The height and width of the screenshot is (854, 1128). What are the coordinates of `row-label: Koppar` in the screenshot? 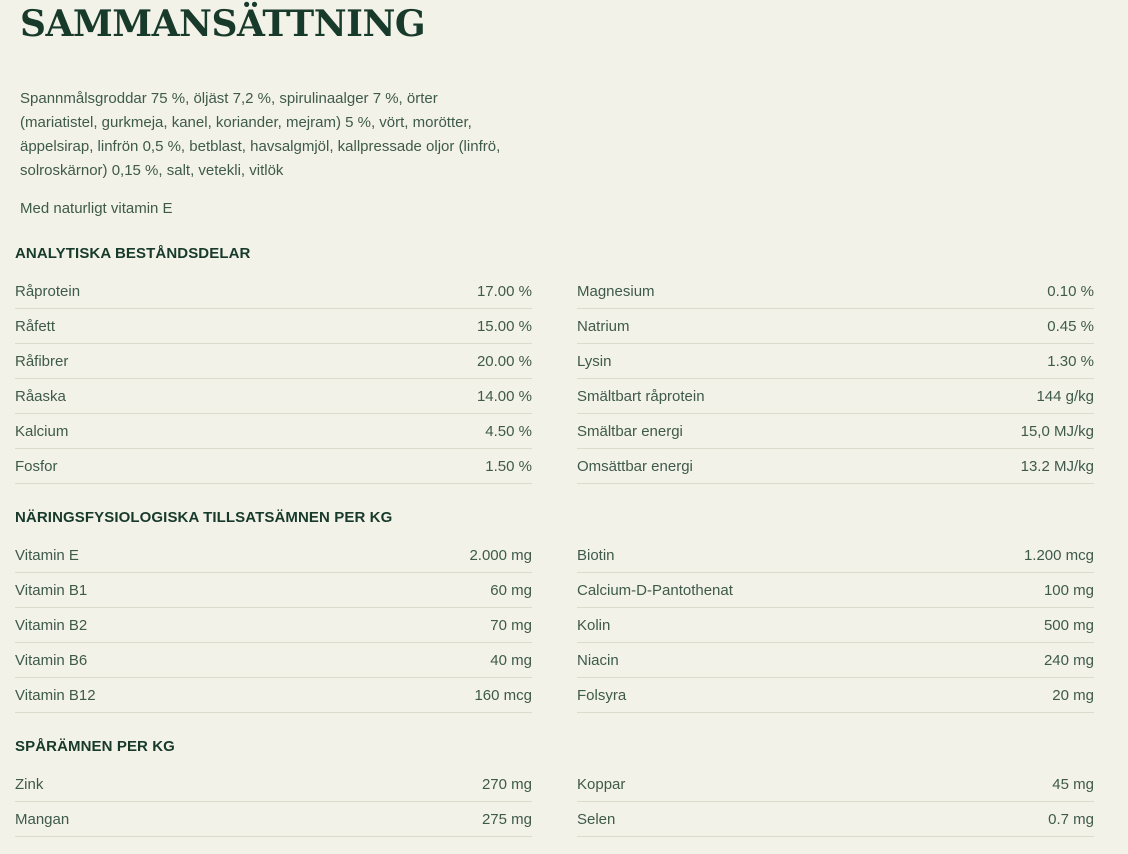 It's located at (601, 784).